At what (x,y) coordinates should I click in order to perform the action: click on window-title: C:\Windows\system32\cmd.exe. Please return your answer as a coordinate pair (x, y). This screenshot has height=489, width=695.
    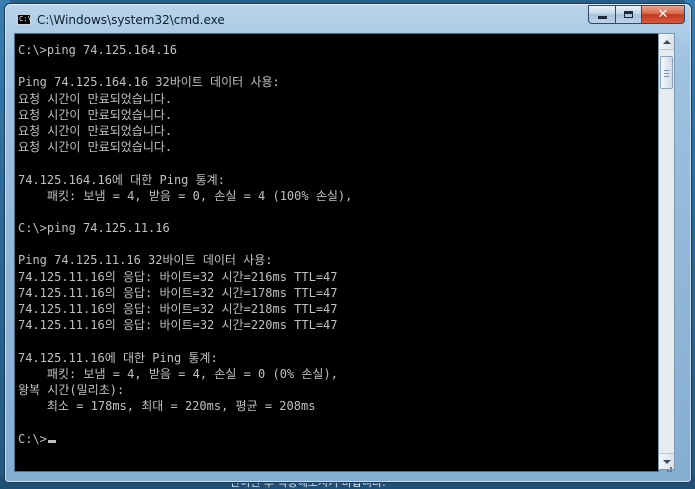
    Looking at the image, I should click on (131, 20).